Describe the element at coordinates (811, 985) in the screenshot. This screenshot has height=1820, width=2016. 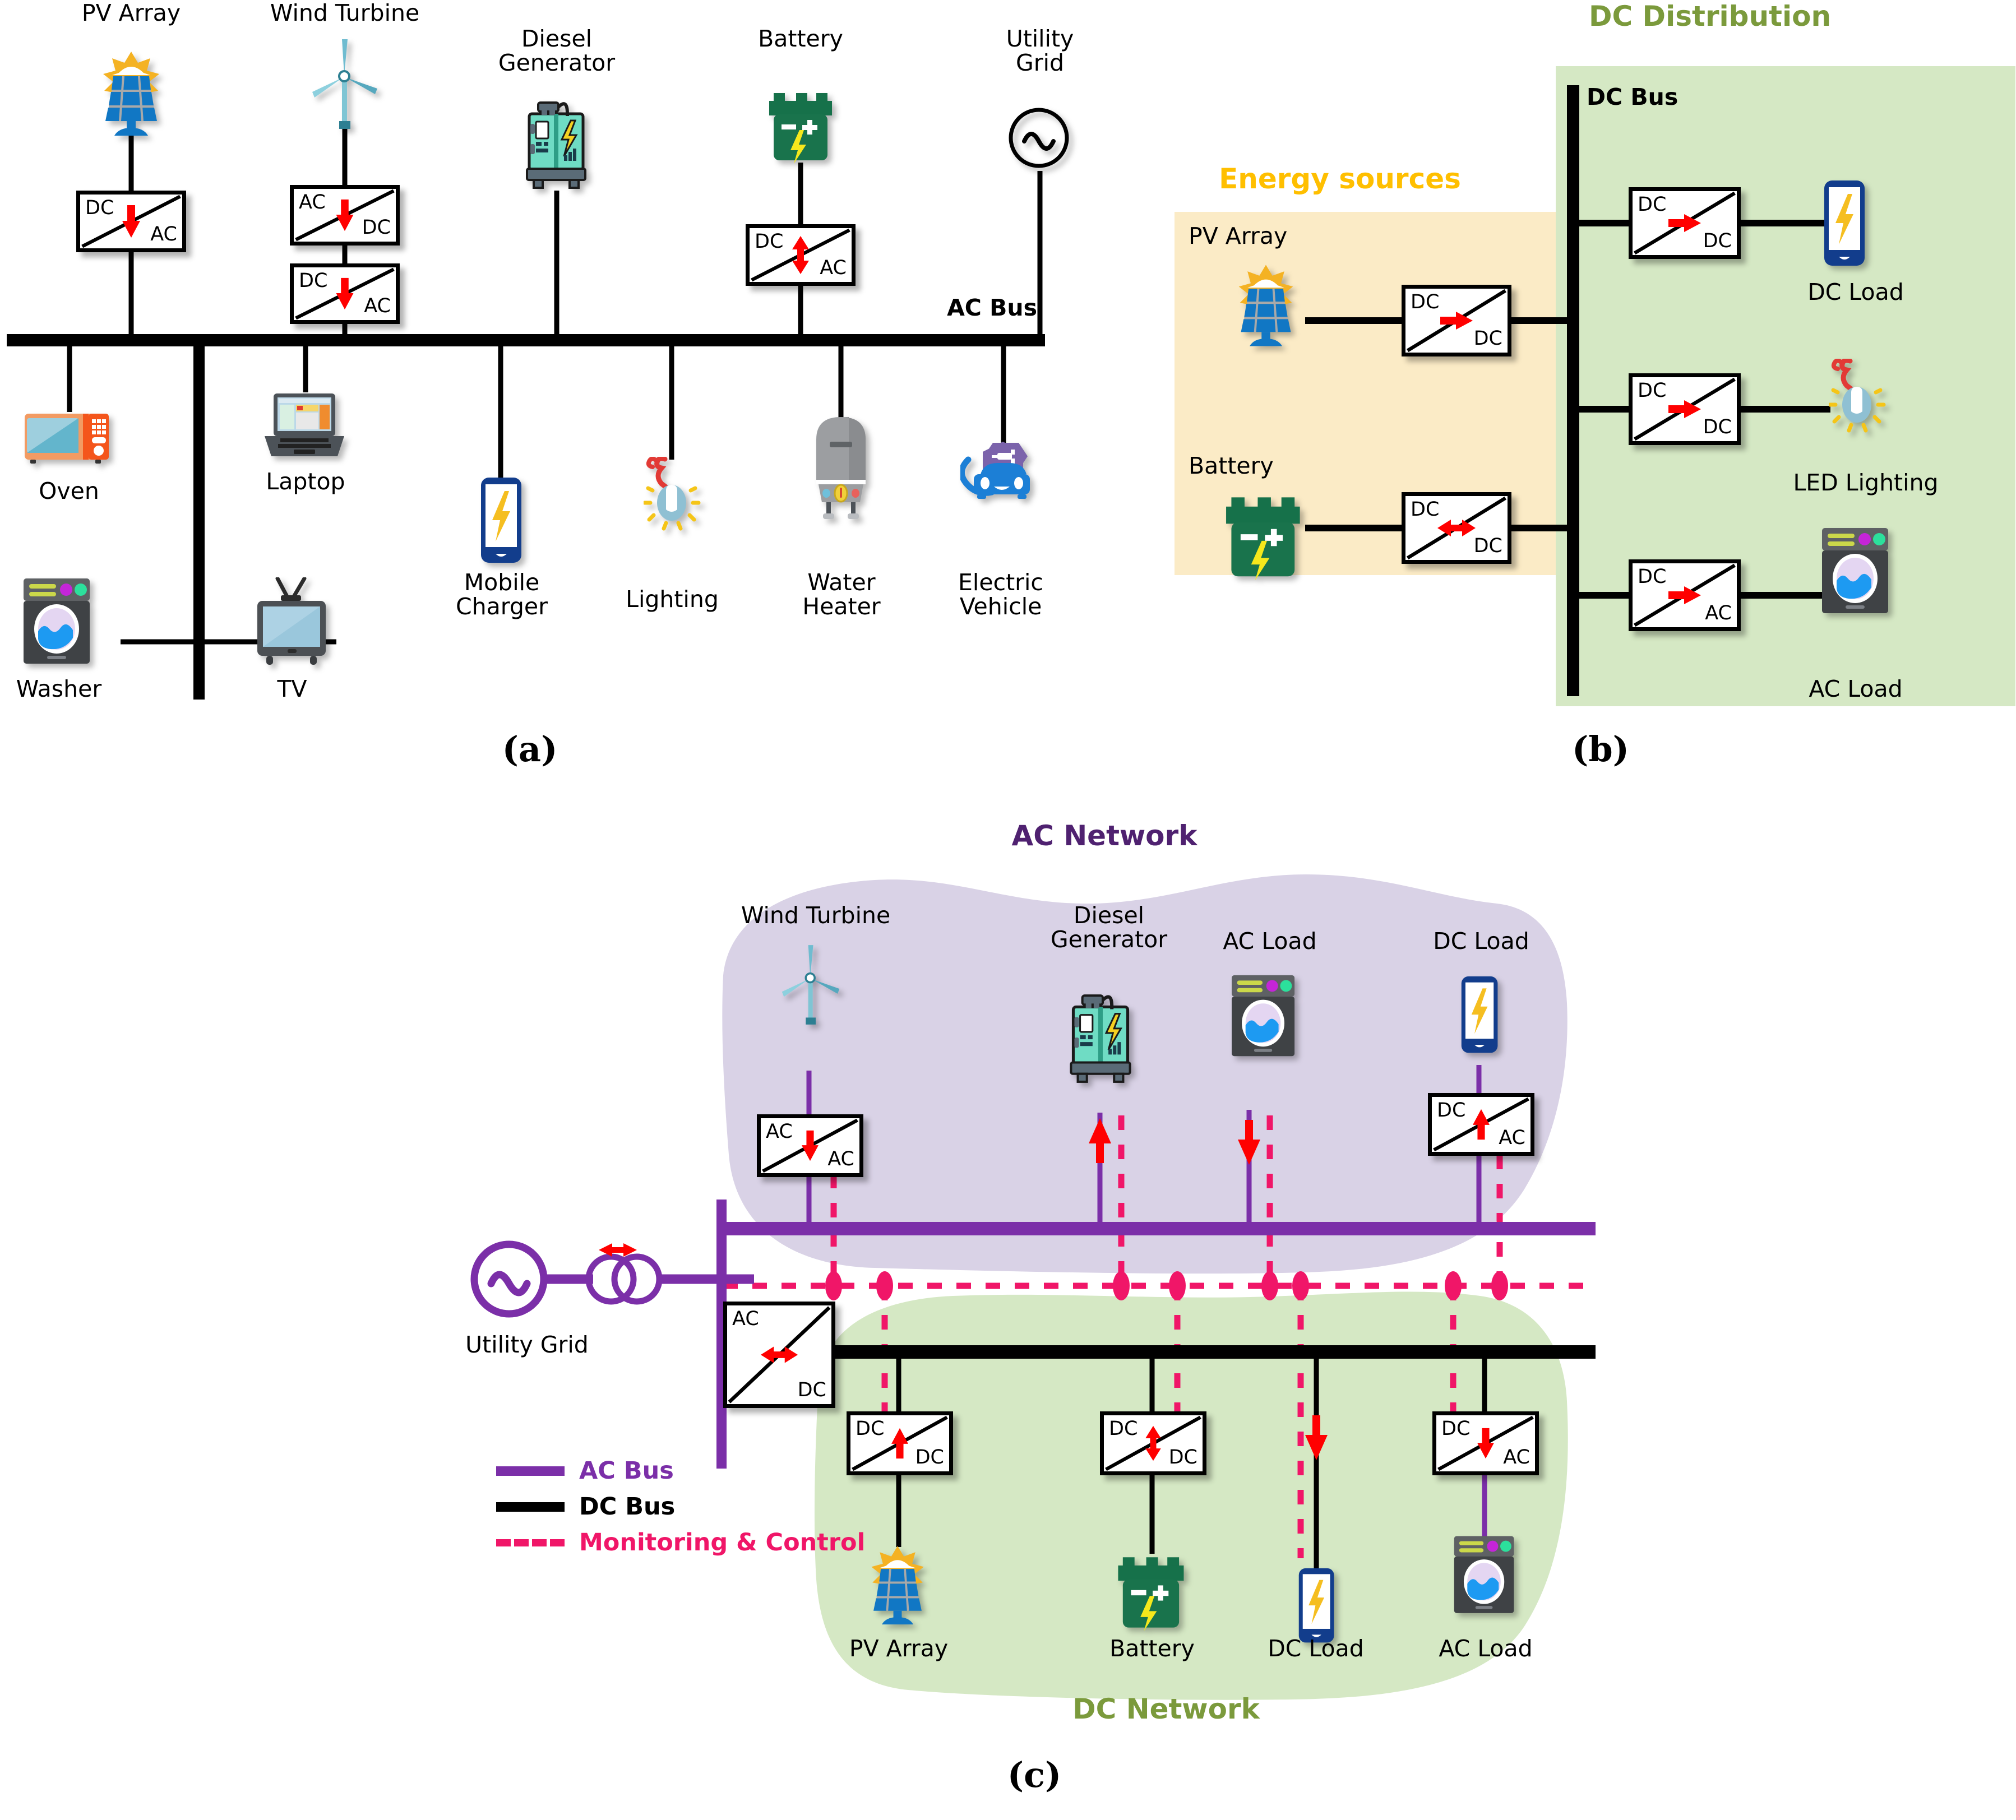
I see `wind-turbine-icon` at that location.